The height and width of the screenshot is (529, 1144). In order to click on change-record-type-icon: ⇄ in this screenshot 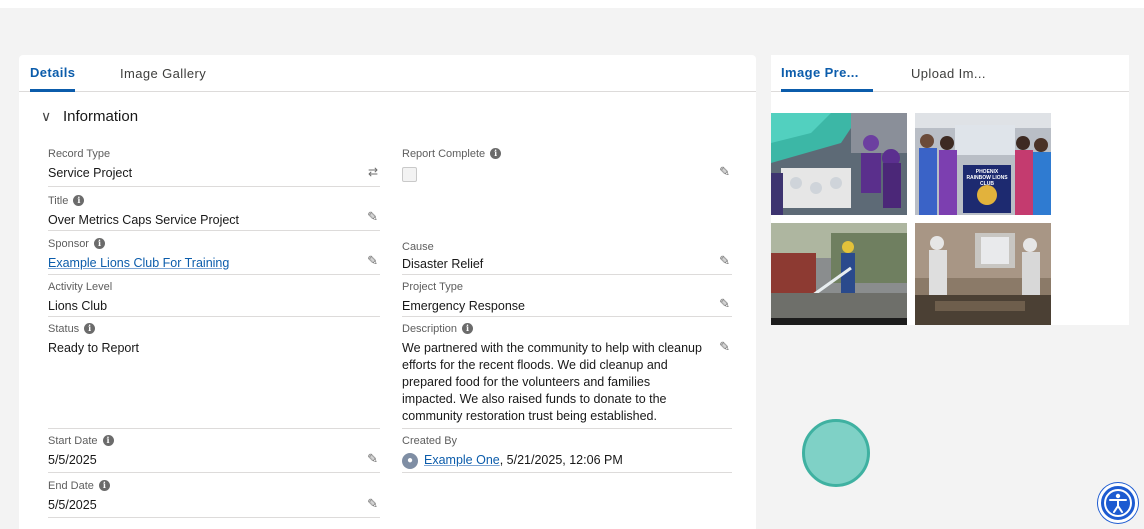, I will do `click(373, 172)`.